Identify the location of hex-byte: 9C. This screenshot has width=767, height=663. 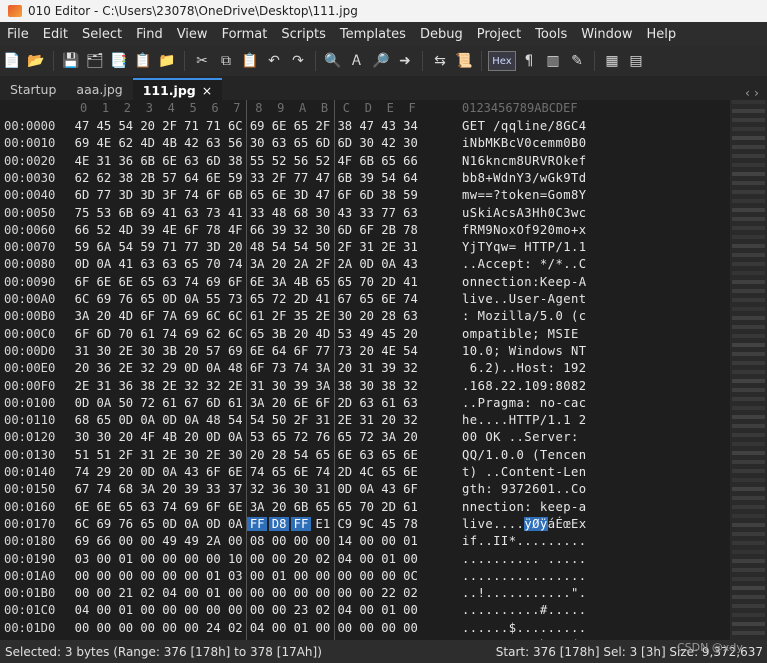
(367, 524).